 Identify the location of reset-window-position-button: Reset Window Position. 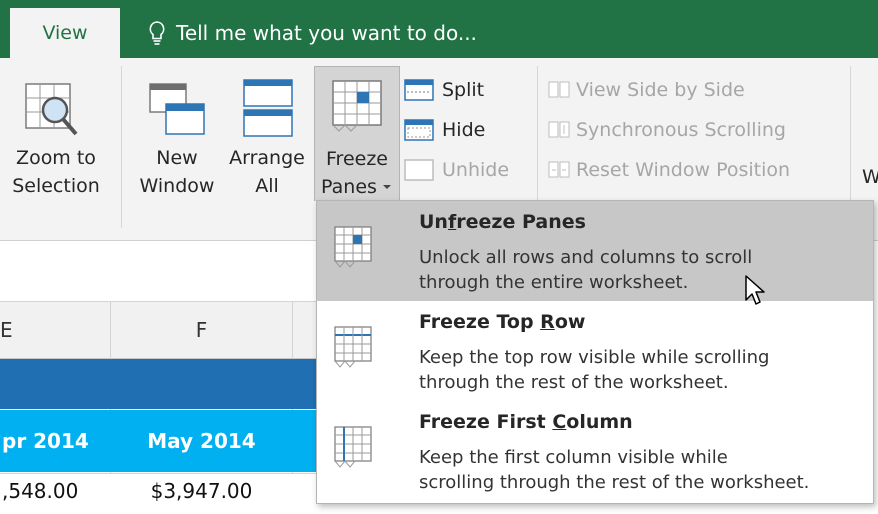
(698, 170).